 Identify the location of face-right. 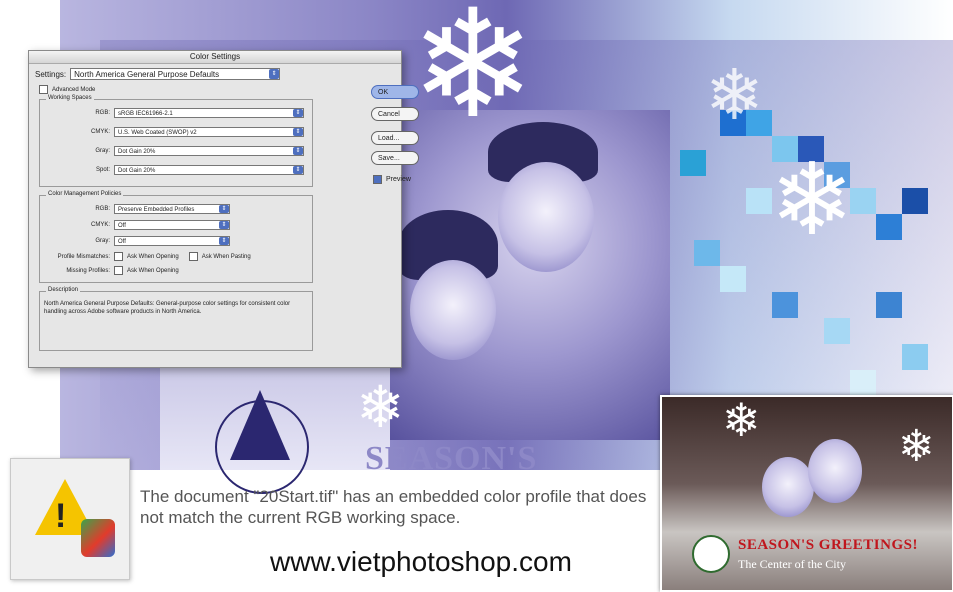
(546, 217).